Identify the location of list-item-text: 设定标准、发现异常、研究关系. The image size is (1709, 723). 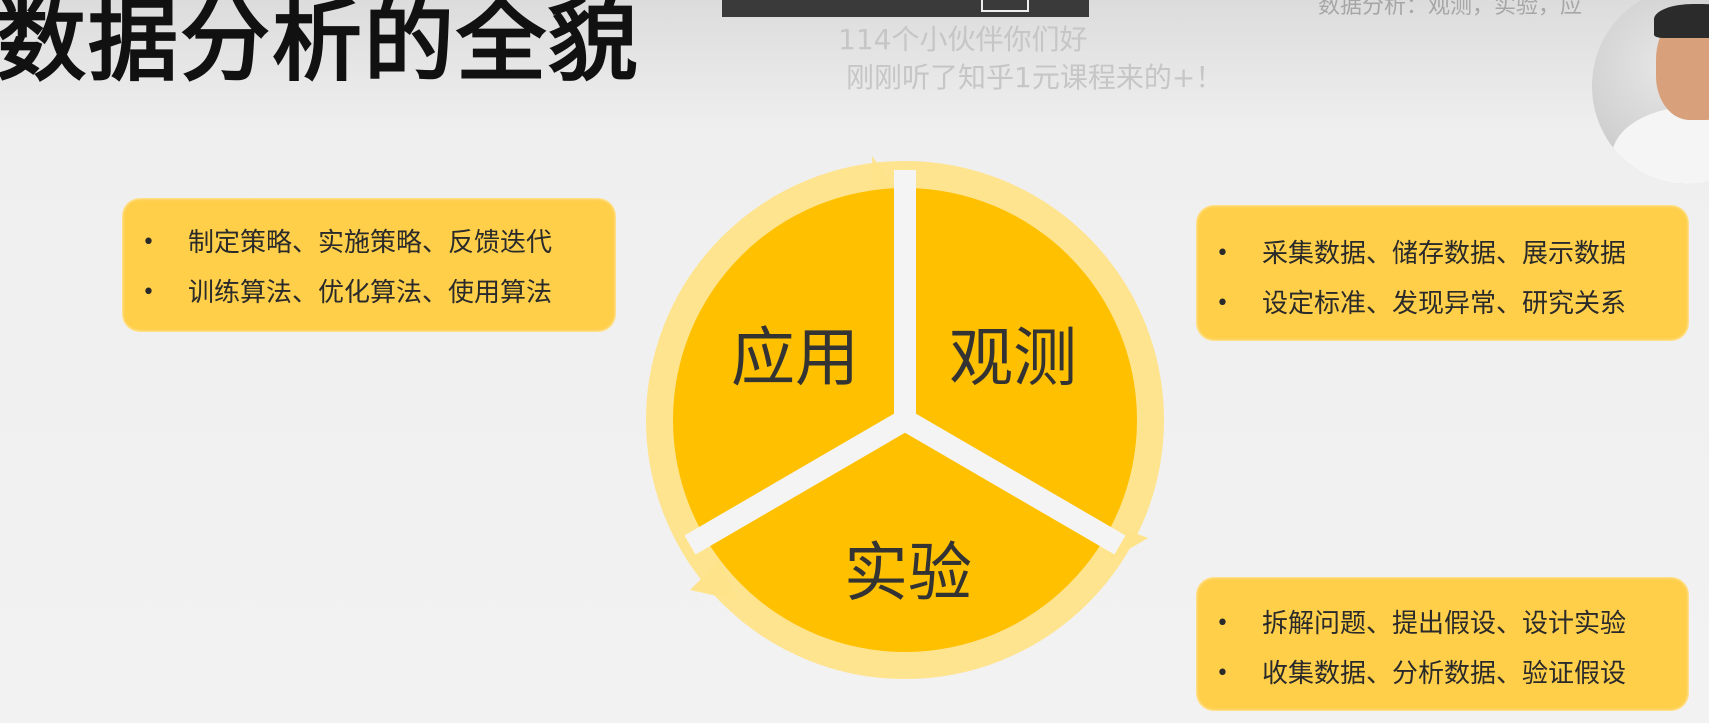
(1444, 304).